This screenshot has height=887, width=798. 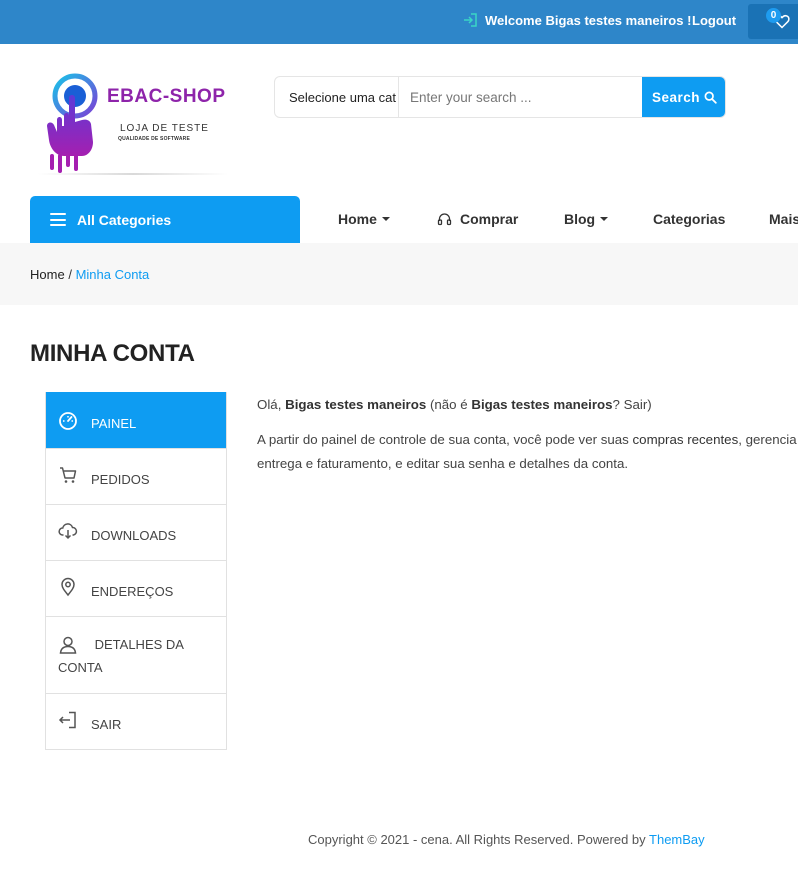 I want to click on nav-home: Home, so click(x=364, y=219).